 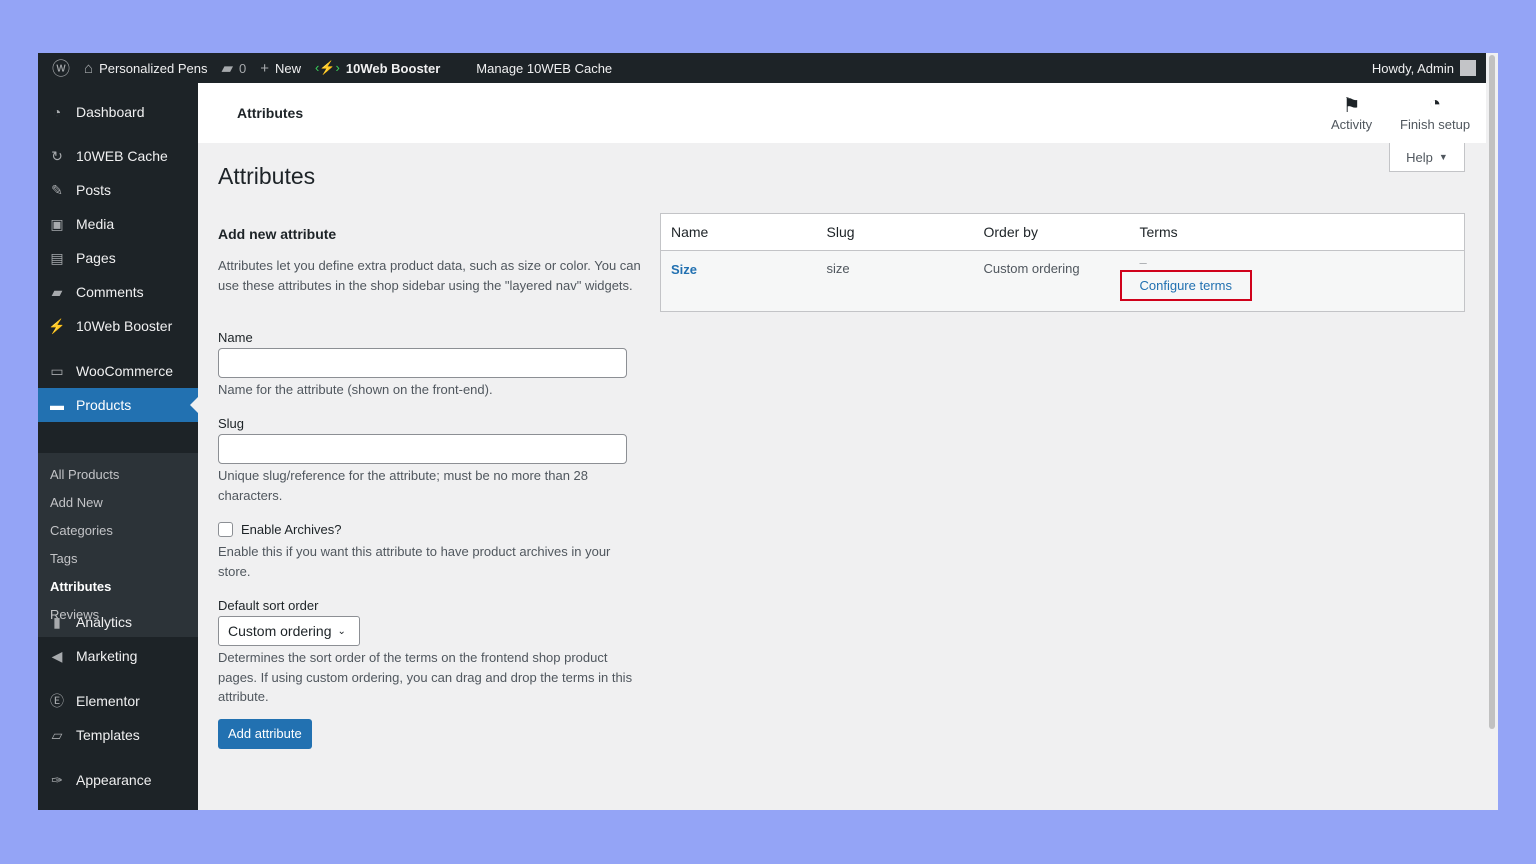 What do you see at coordinates (118, 735) in the screenshot?
I see `menu-templates: ▱ Templates` at bounding box center [118, 735].